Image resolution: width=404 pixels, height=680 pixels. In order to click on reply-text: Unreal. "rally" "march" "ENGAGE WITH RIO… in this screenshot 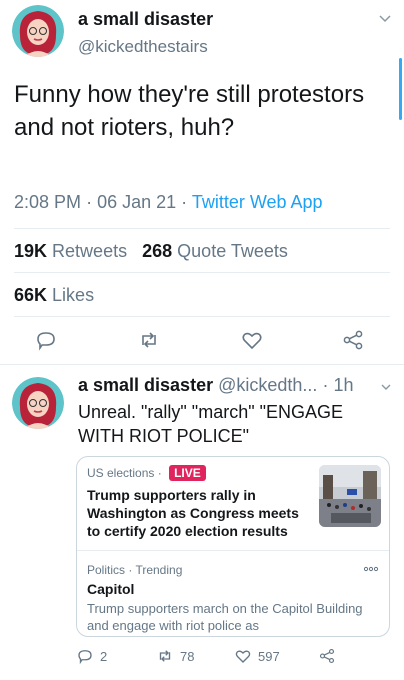, I will do `click(211, 424)`.